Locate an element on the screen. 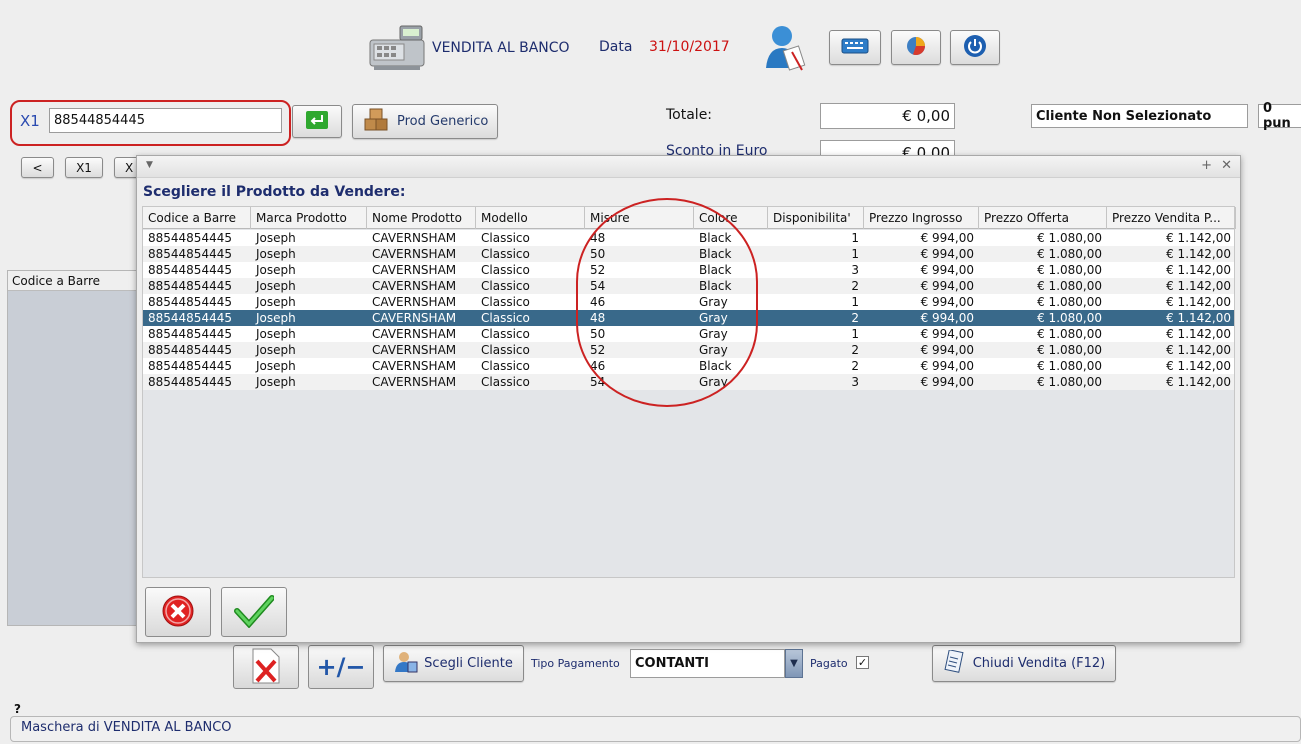 This screenshot has width=1301, height=744. date-label: Data is located at coordinates (616, 47).